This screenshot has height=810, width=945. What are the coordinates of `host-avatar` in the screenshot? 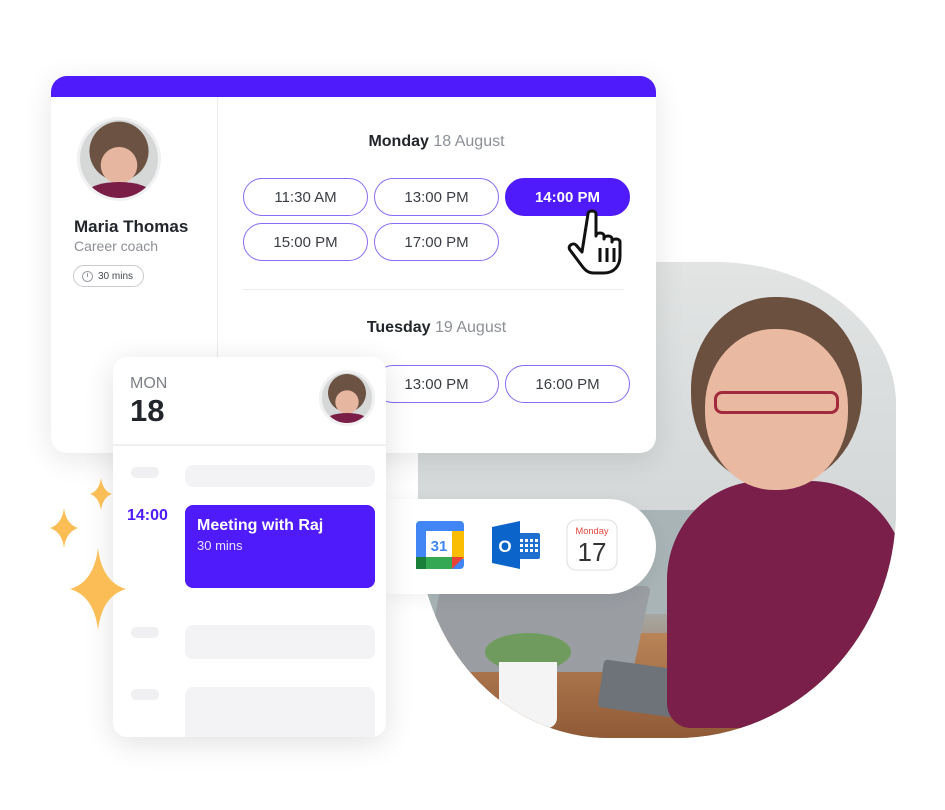 It's located at (119, 159).